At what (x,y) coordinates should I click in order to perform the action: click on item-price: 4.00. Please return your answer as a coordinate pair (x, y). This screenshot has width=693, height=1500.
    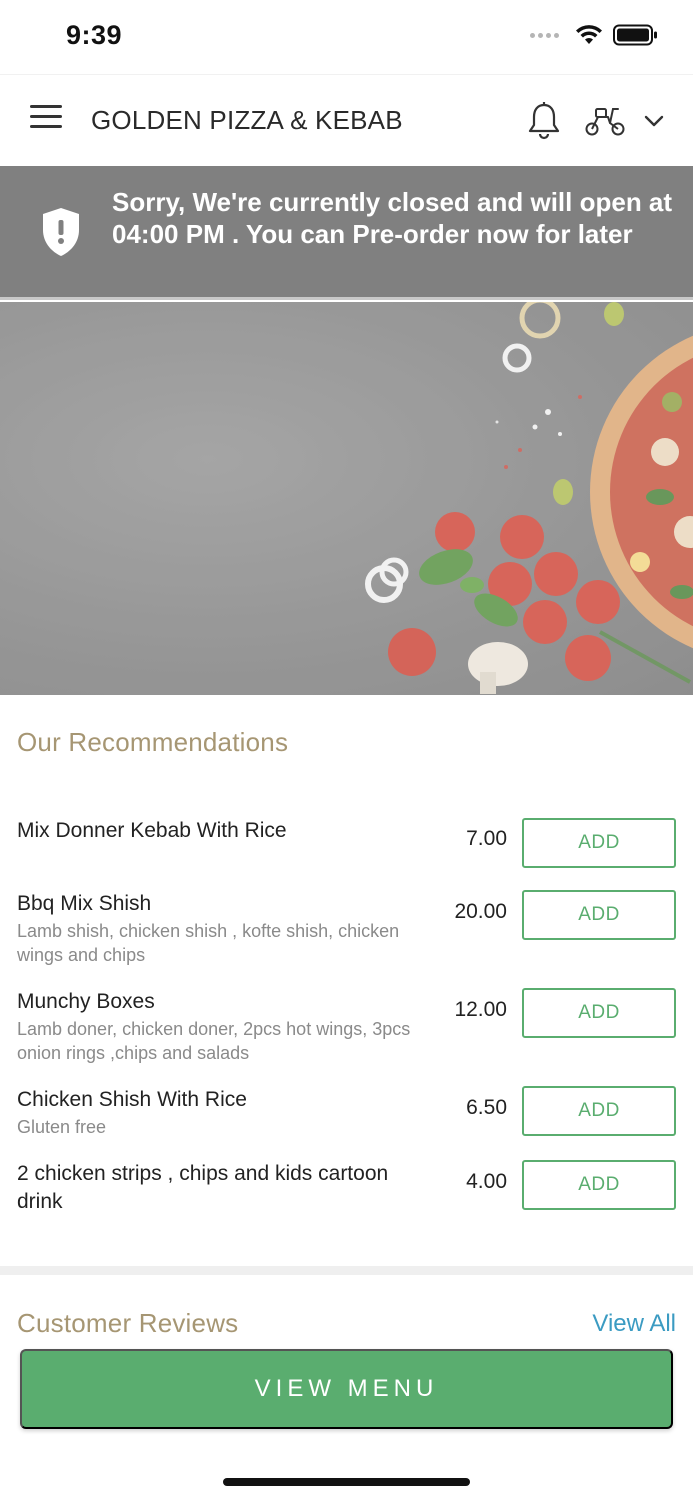
    Looking at the image, I should click on (486, 1181).